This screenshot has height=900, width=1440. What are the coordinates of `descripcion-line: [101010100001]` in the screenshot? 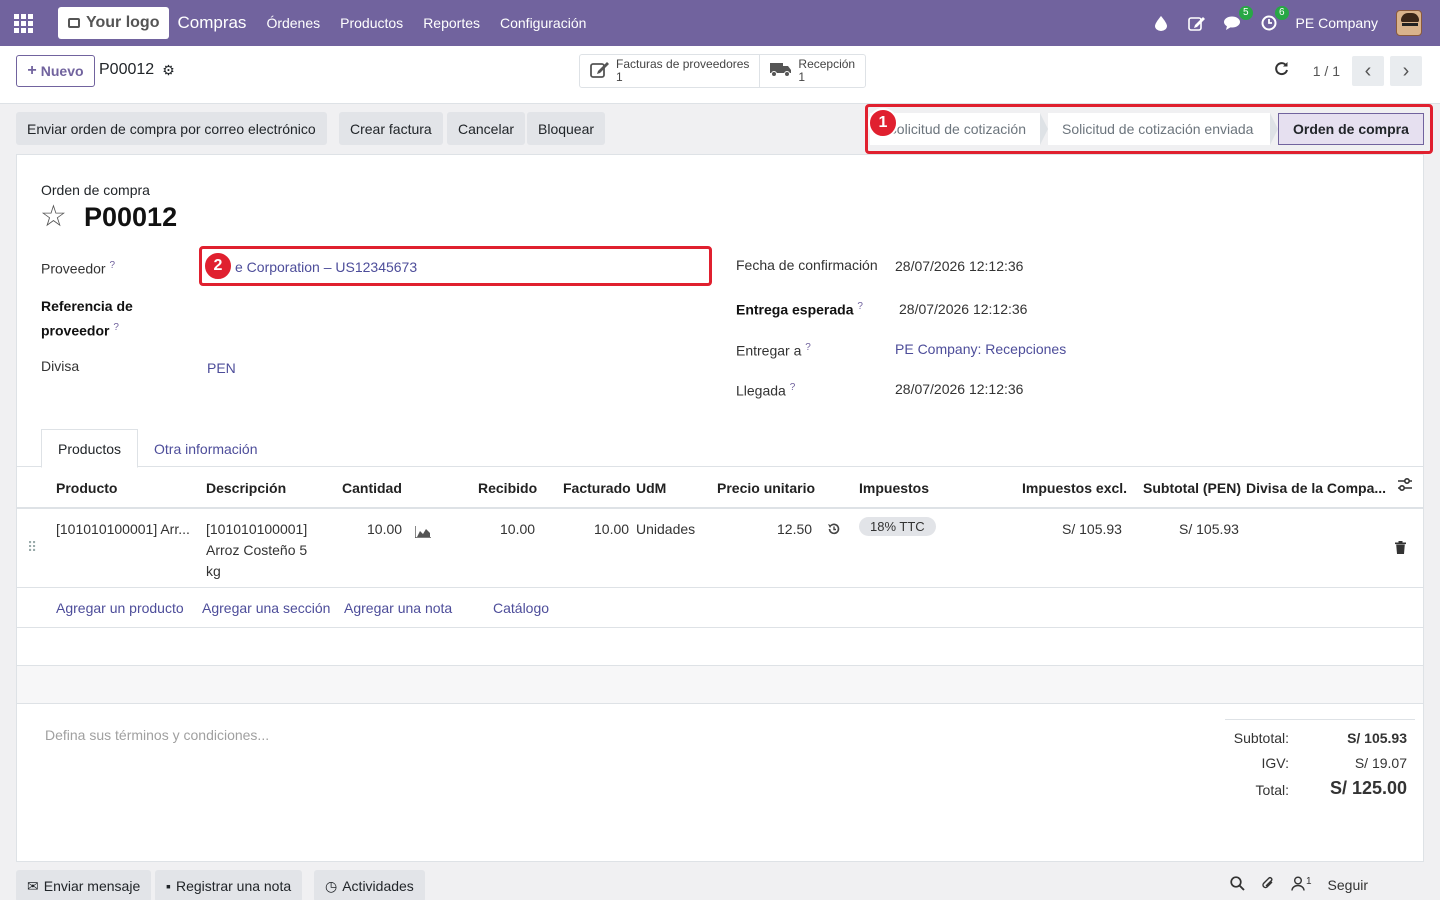 It's located at (257, 529).